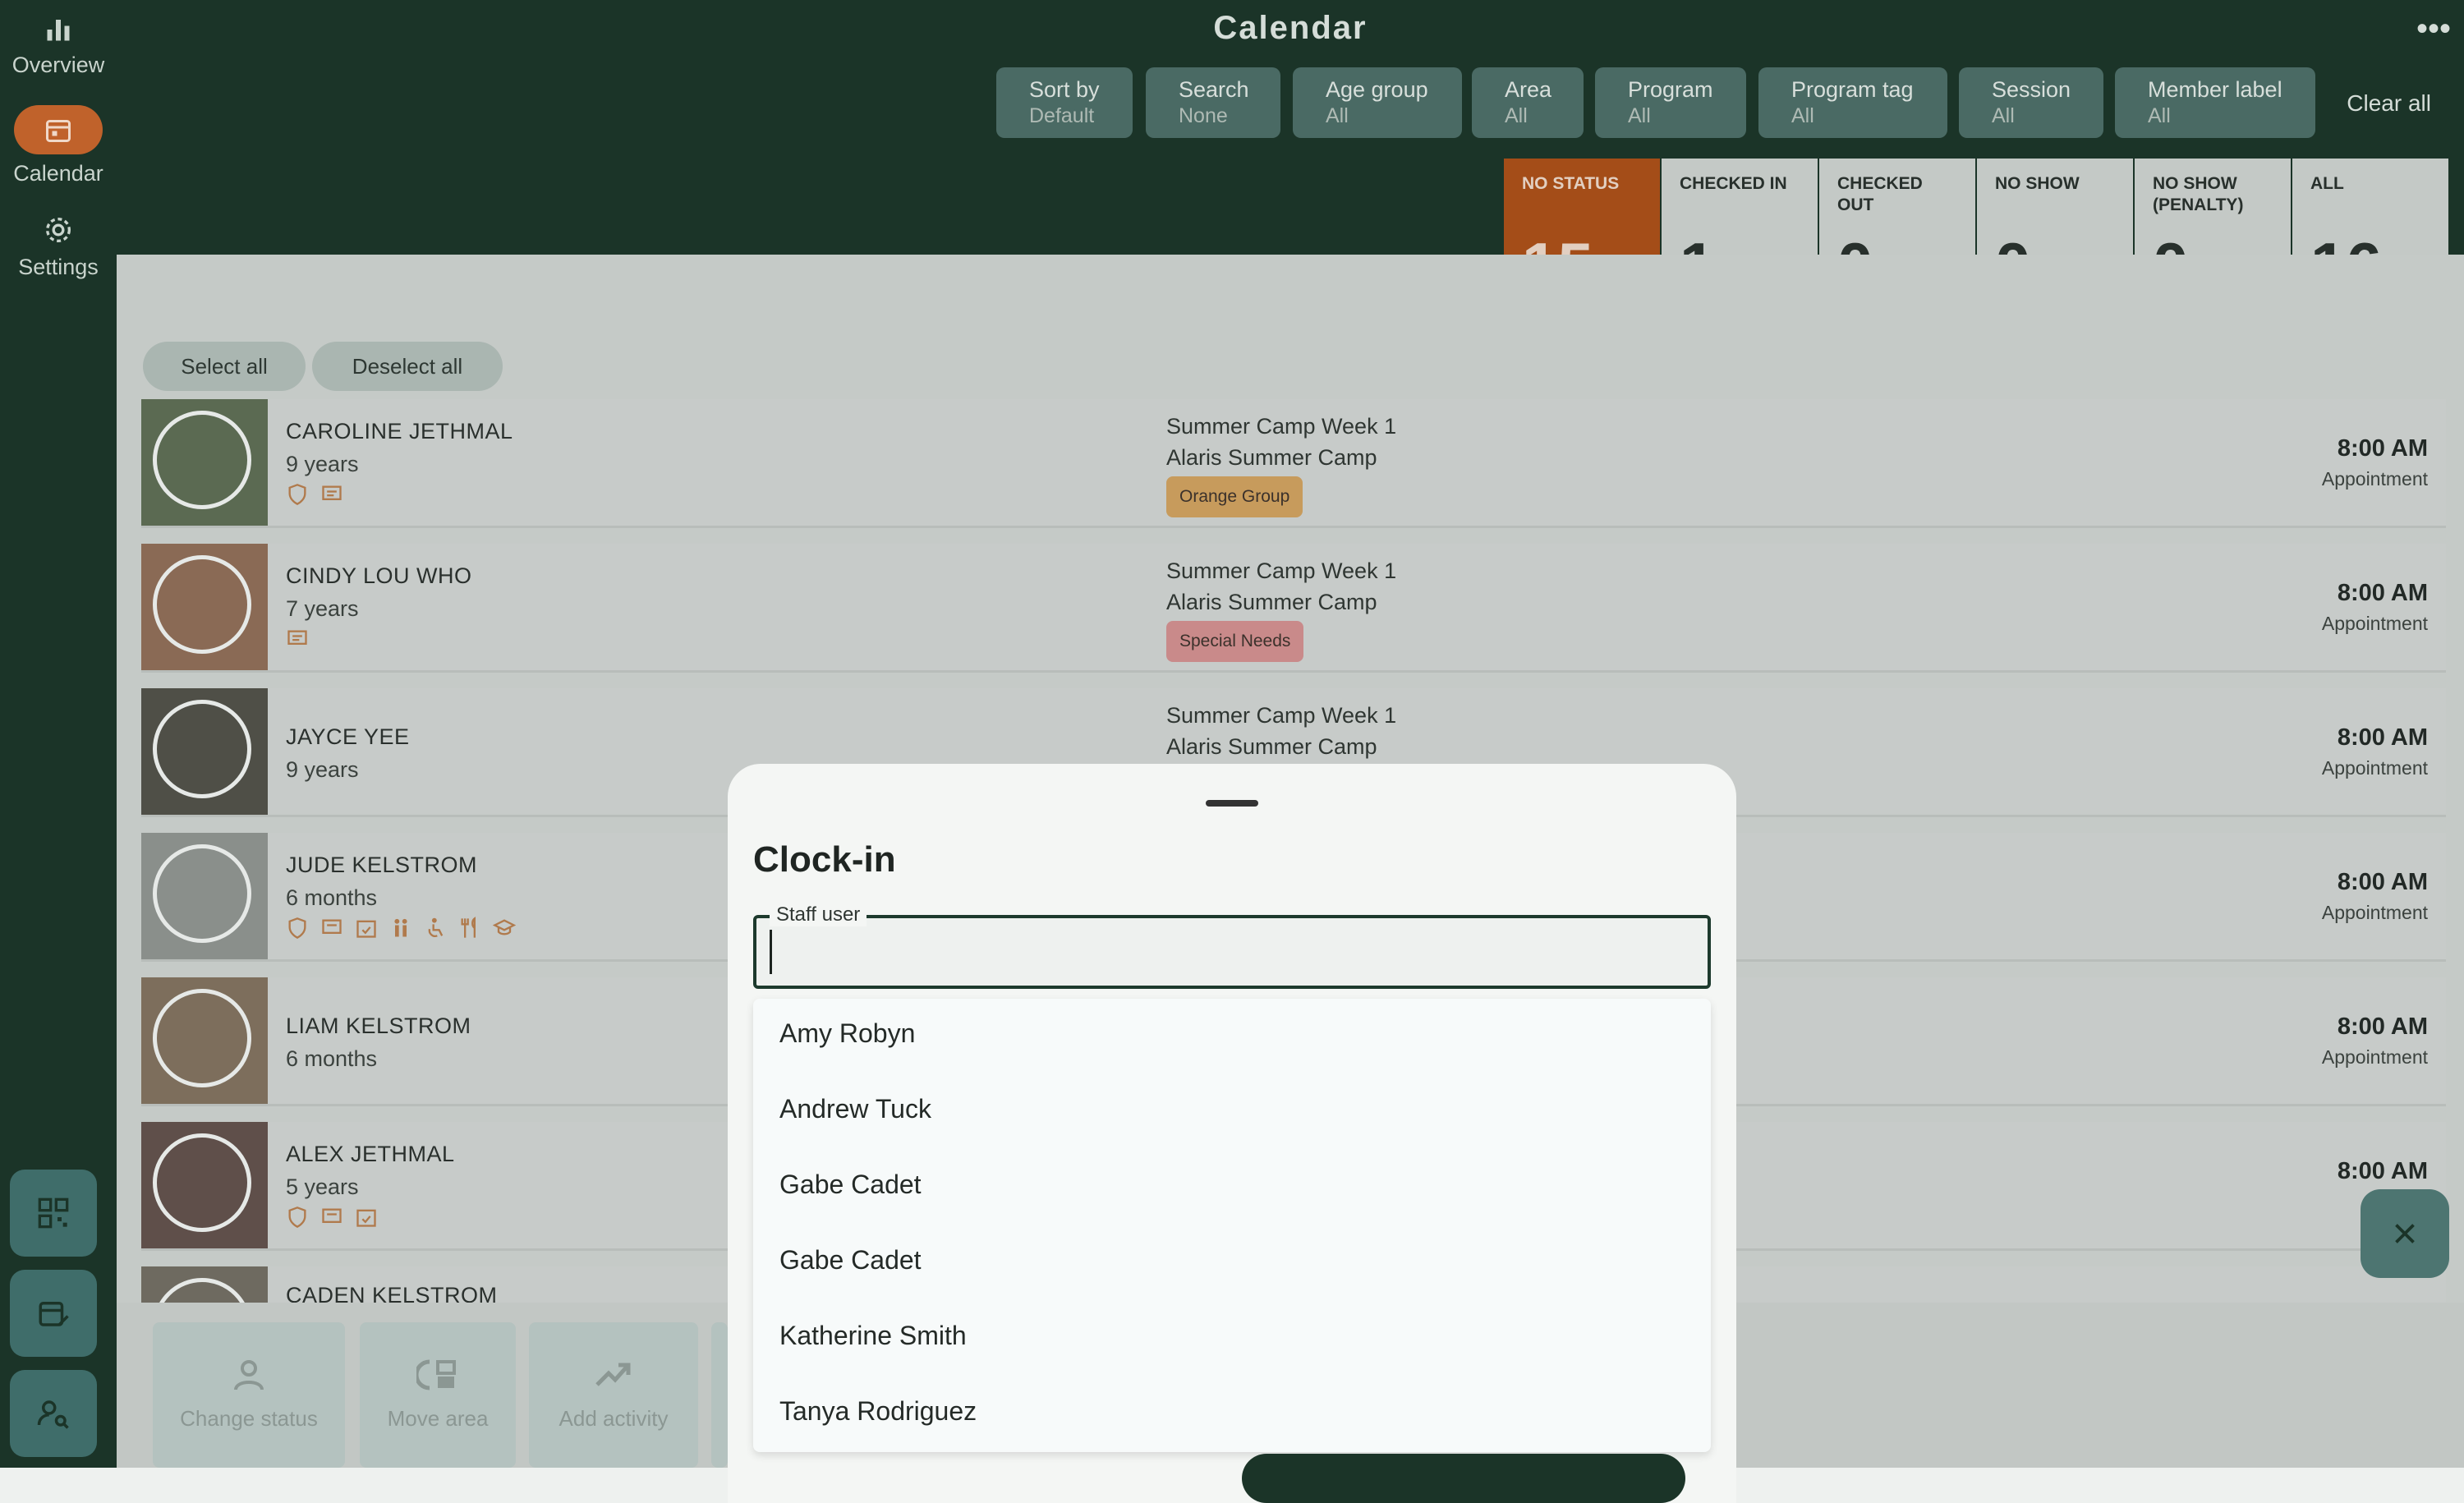  What do you see at coordinates (331, 928) in the screenshot?
I see `note-icon` at bounding box center [331, 928].